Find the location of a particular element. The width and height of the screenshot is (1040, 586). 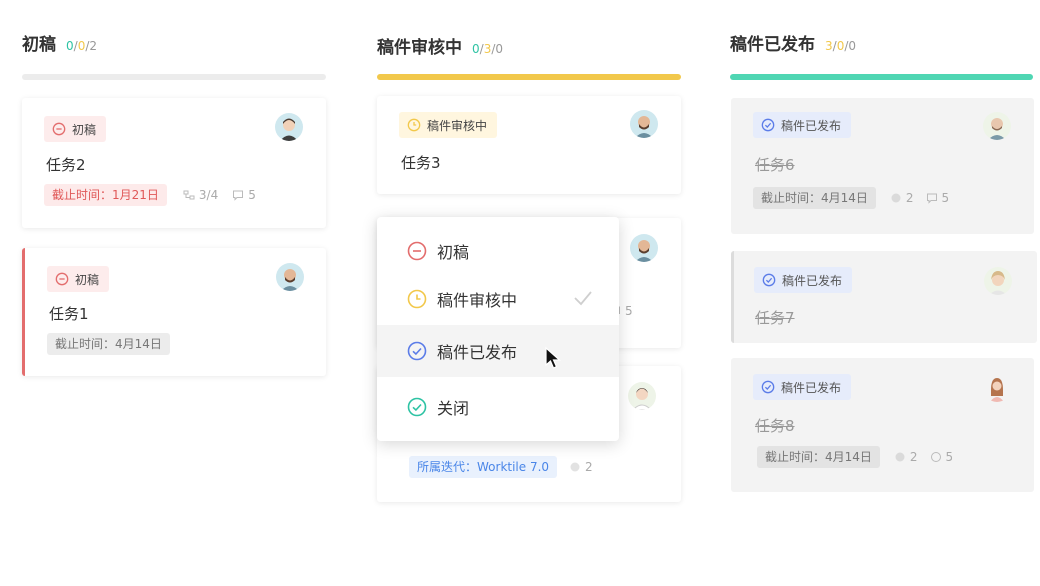

task-card: 初稿 任务2 截止时间：1月21日 3/4 5 is located at coordinates (174, 163).